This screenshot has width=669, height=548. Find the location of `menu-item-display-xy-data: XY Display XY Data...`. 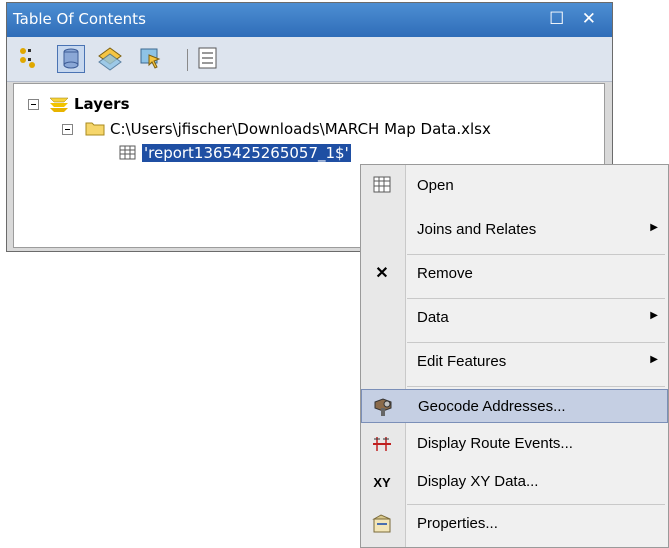

menu-item-display-xy-data: XY Display XY Data... is located at coordinates (514, 482).